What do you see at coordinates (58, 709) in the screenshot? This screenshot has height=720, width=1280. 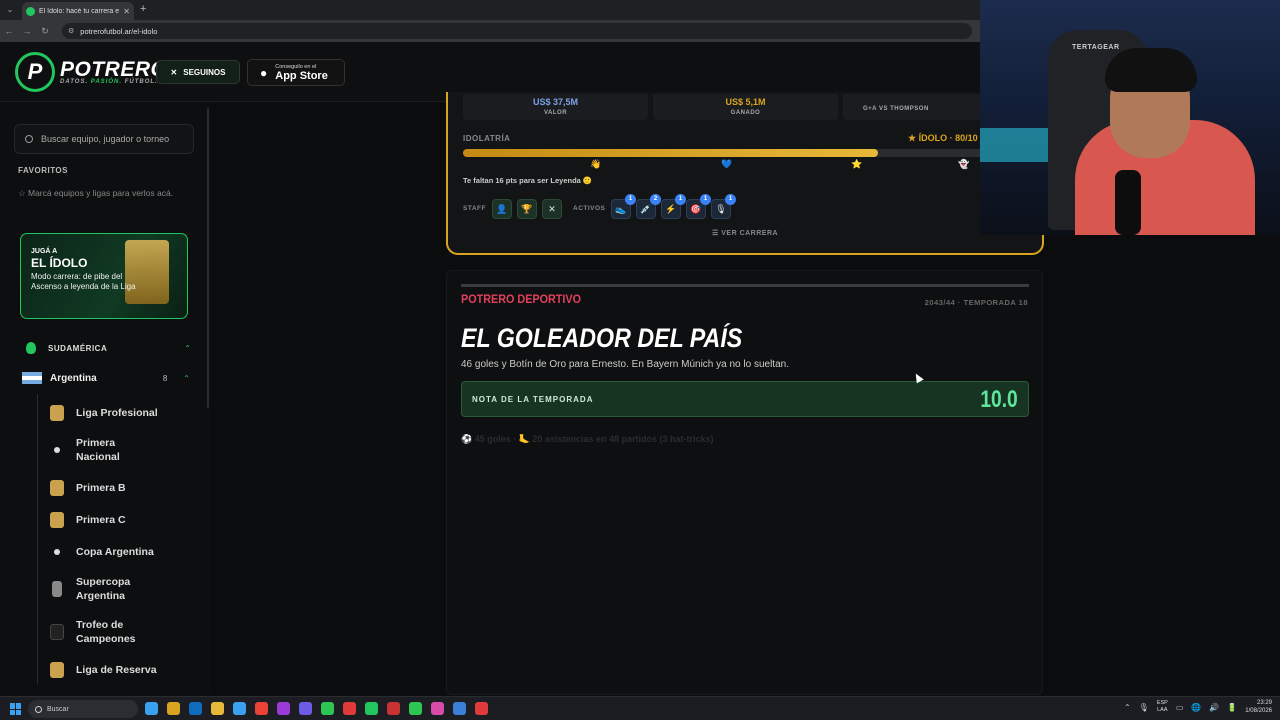 I see `taskbar-search-label: Buscar` at bounding box center [58, 709].